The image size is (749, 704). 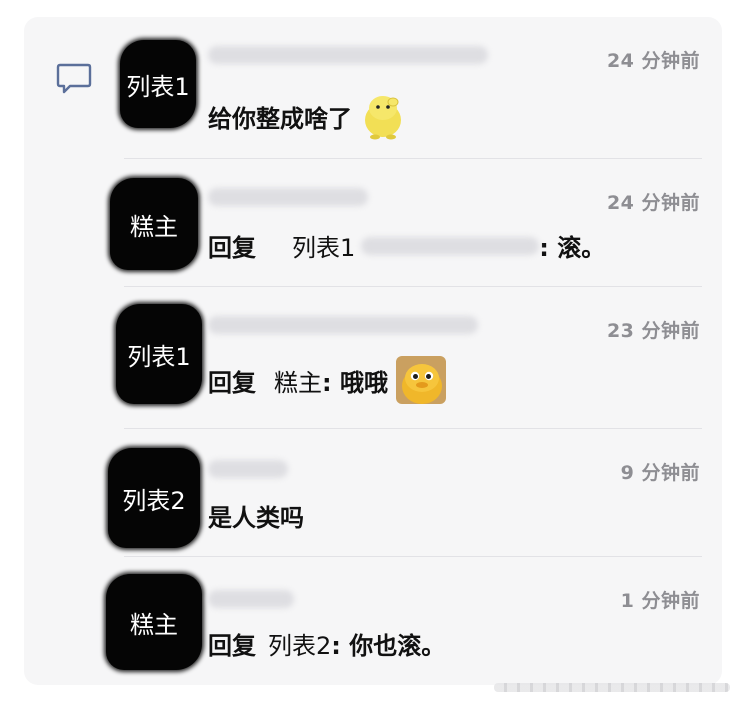 I want to click on avatar: 列表2, so click(x=154, y=498).